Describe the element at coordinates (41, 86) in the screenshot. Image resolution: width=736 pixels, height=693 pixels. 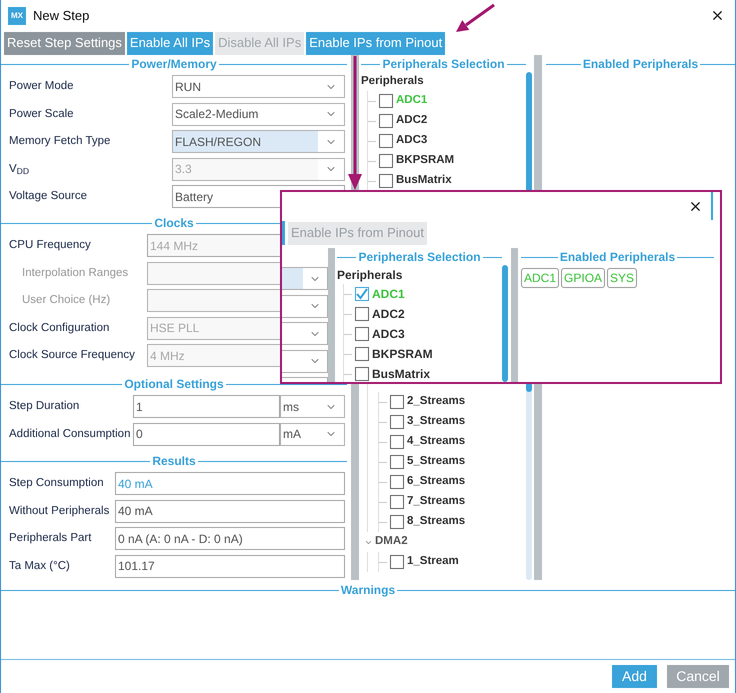
I see `field-label: Power Mode` at that location.